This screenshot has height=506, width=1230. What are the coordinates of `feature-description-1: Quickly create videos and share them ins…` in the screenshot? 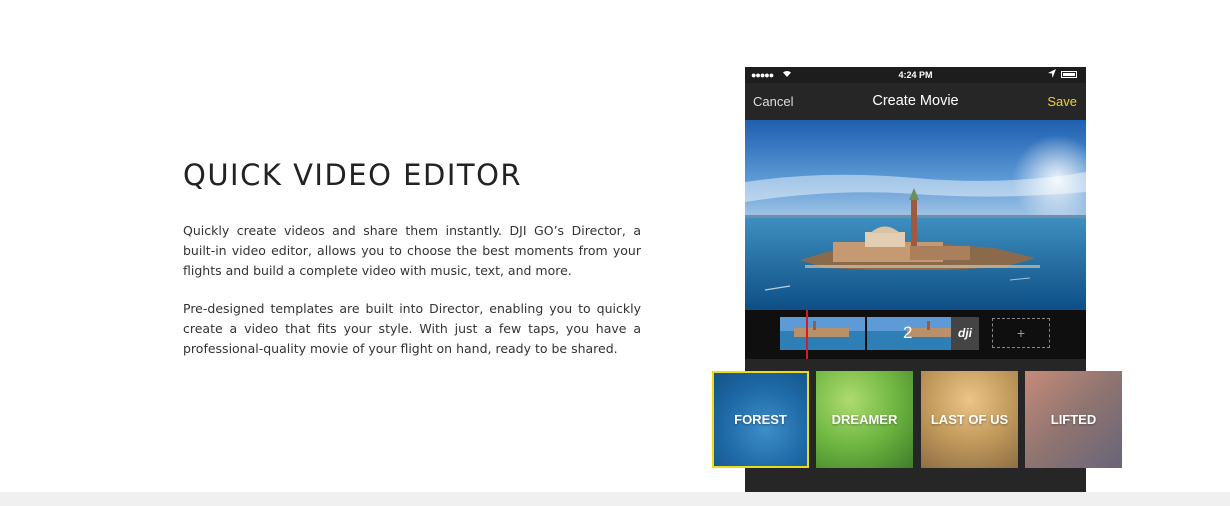 It's located at (412, 250).